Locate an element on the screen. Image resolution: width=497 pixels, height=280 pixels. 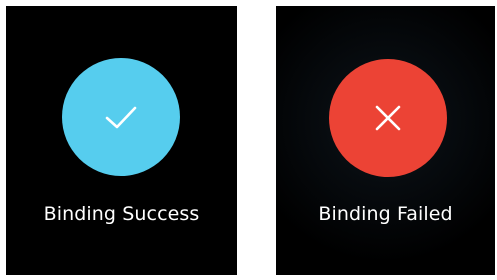
close-icon is located at coordinates (388, 118).